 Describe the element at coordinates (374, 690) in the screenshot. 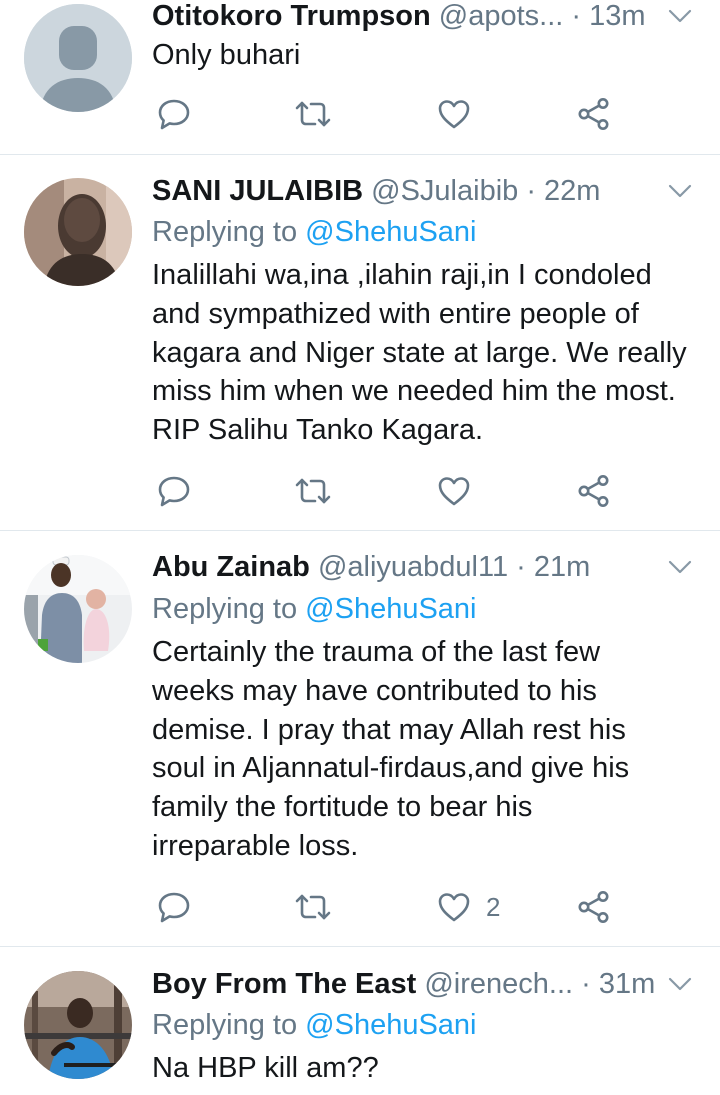

I see `tweet-text-line: weeks may have contributed to his` at that location.